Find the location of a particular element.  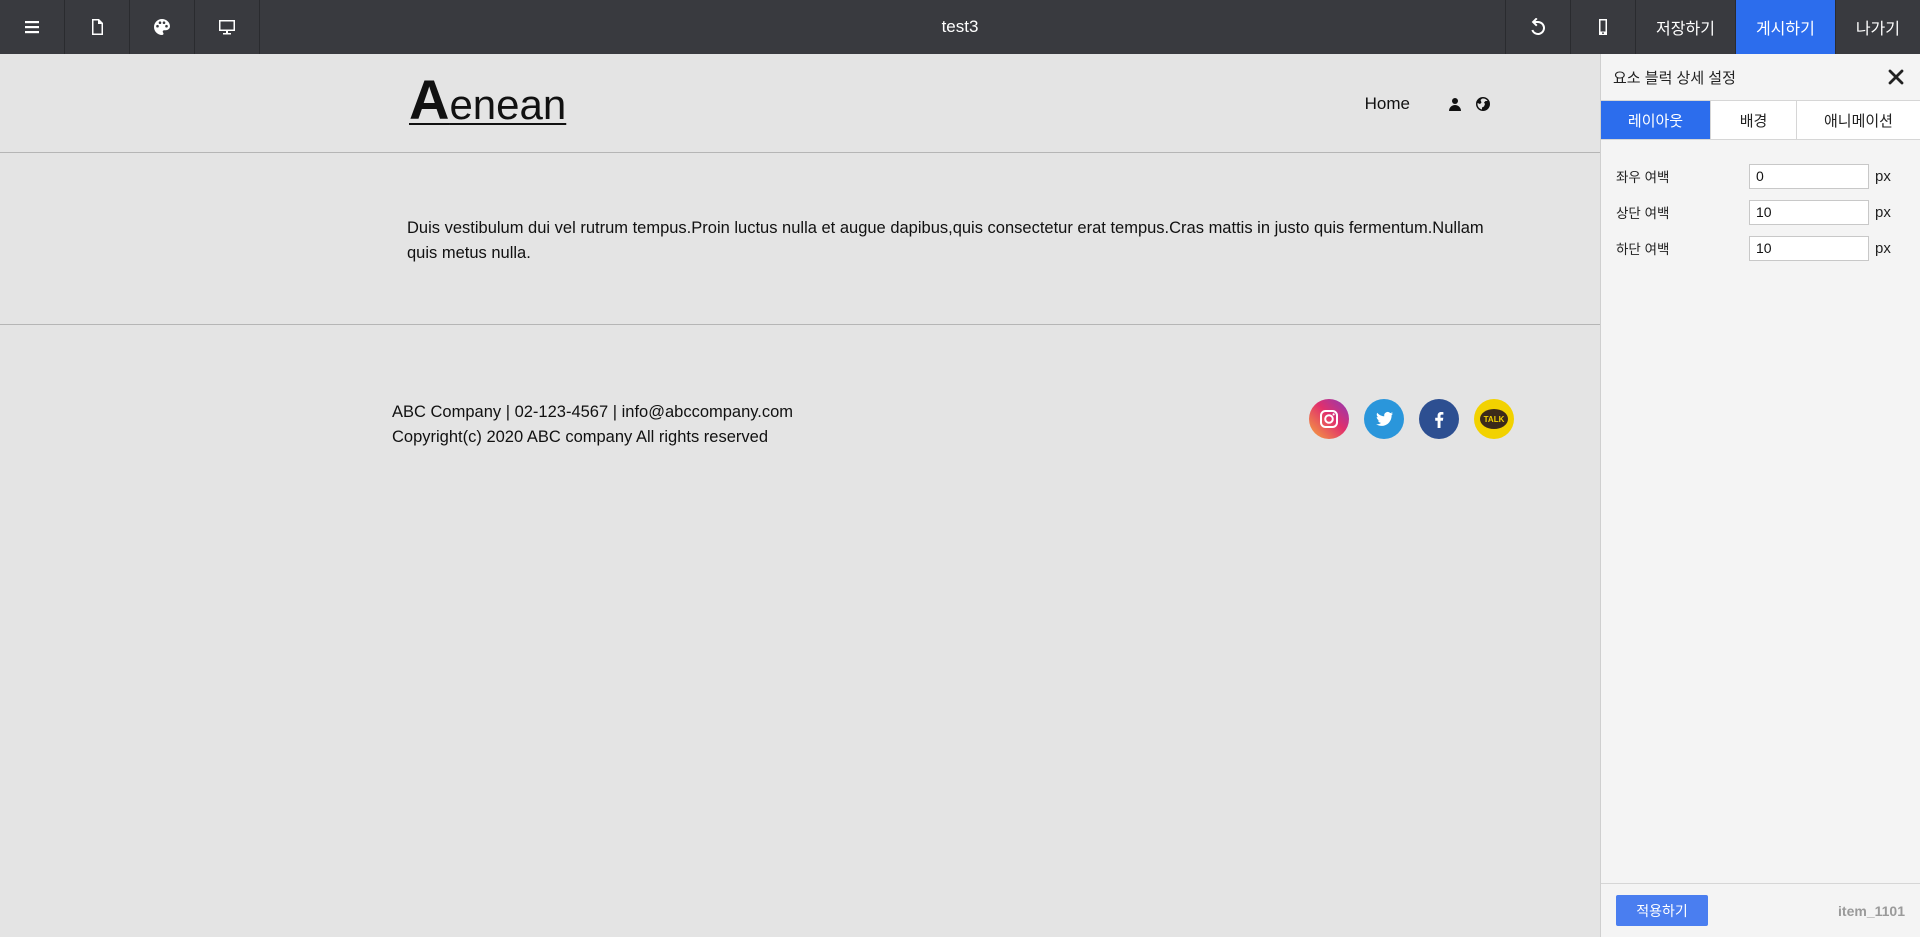

document-icon is located at coordinates (97, 27).